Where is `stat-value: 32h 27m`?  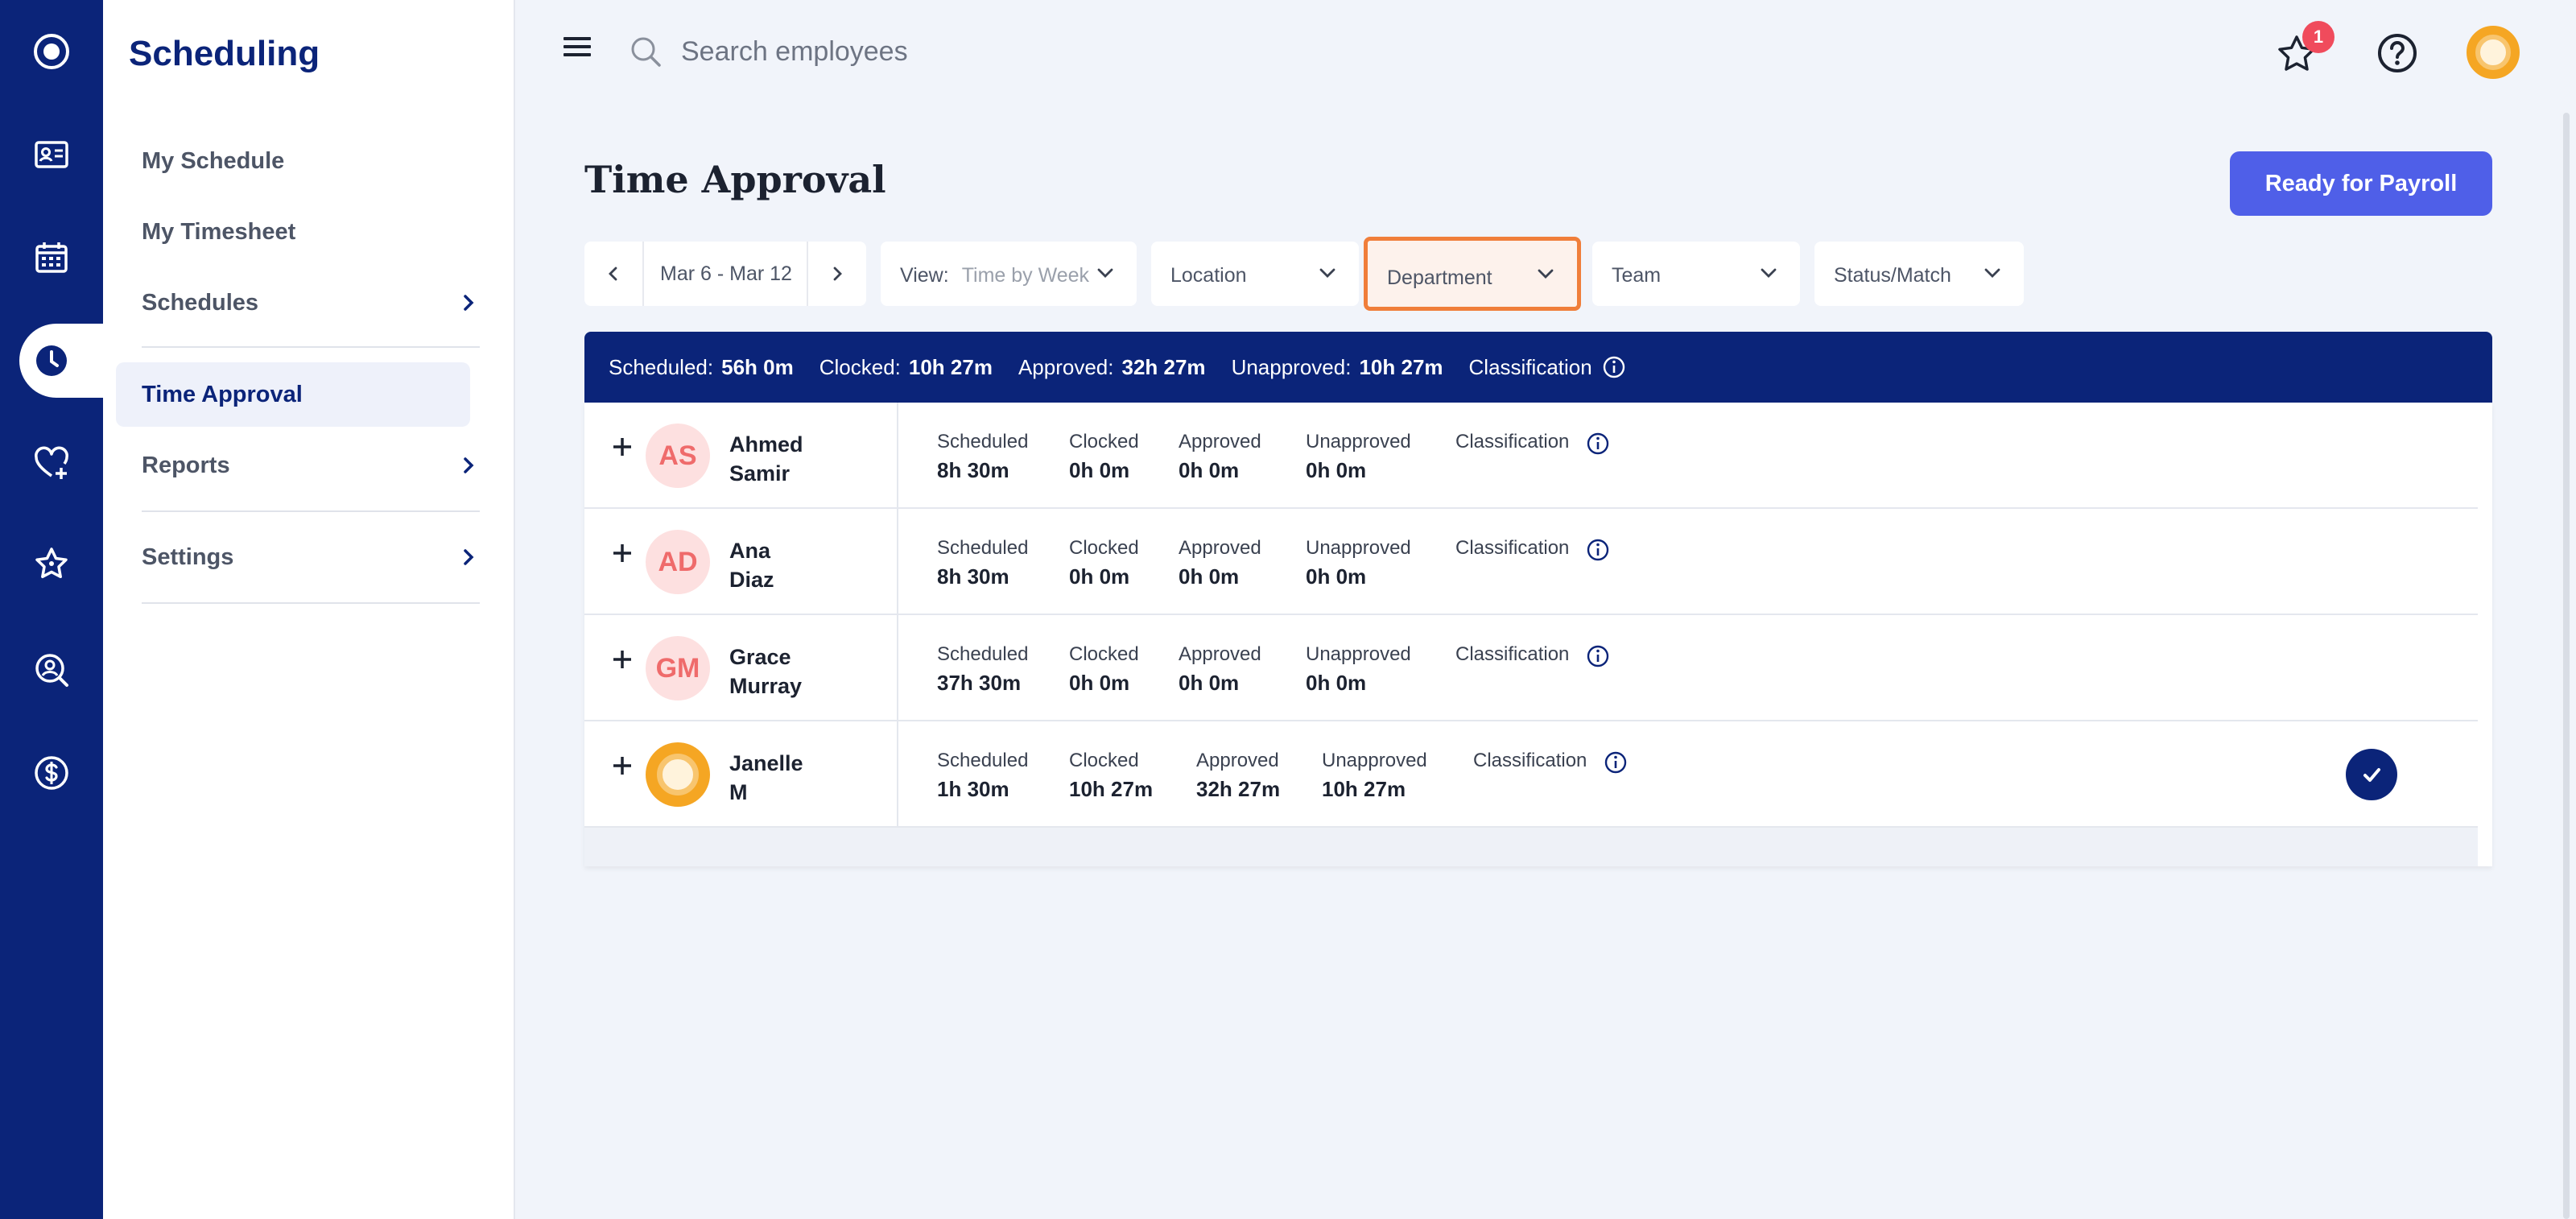
stat-value: 32h 27m is located at coordinates (1238, 789).